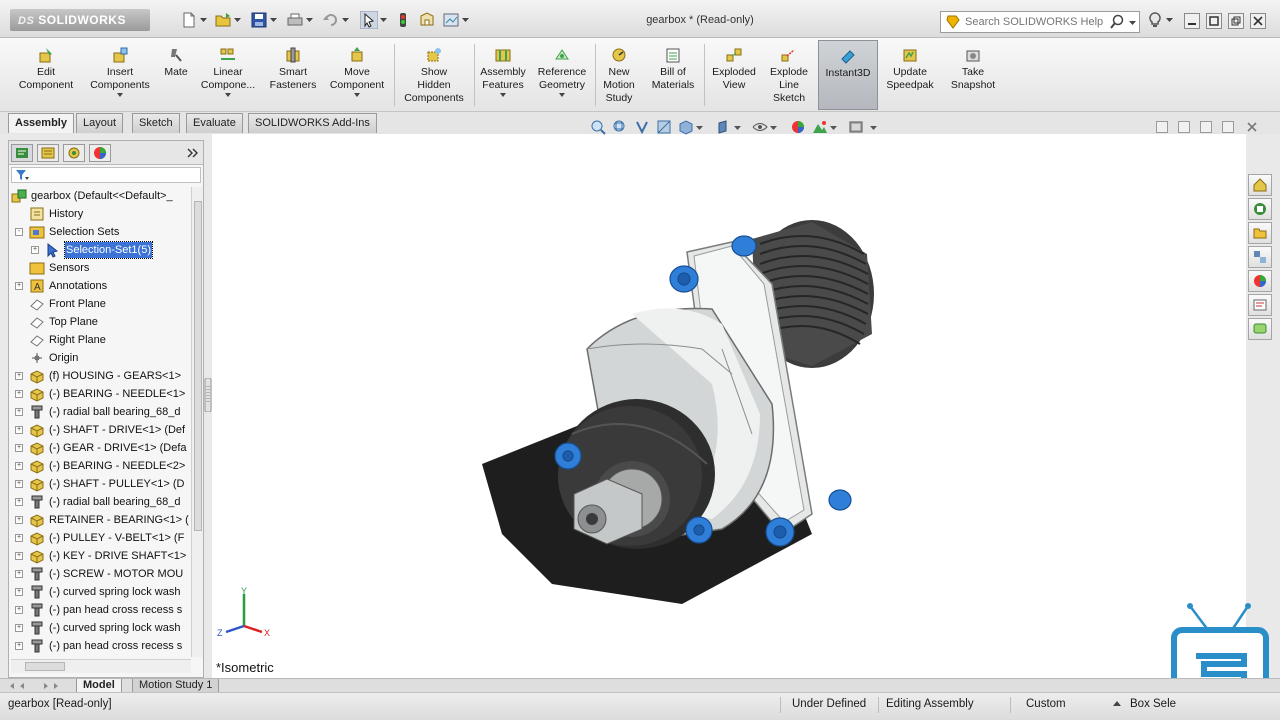  Describe the element at coordinates (176, 75) in the screenshot. I see `mate-button: Mate` at that location.